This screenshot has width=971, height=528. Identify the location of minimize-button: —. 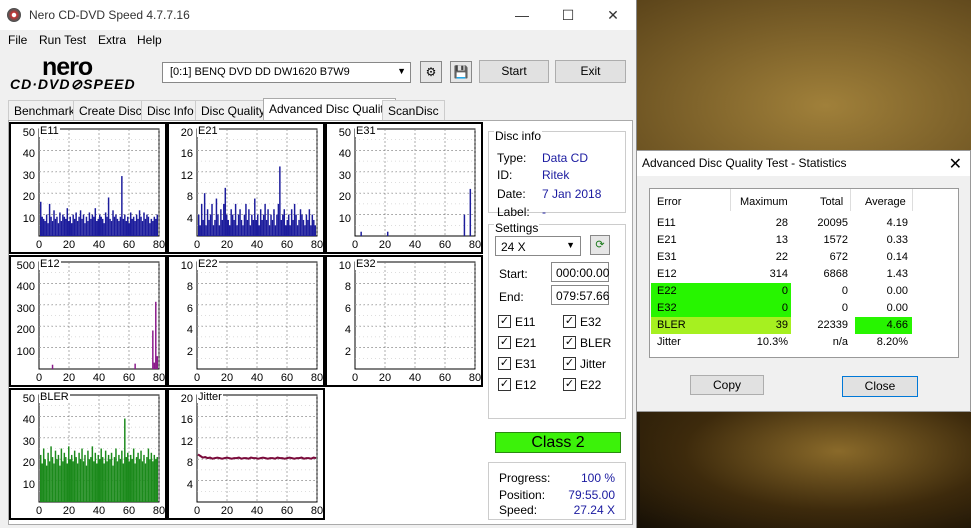
(522, 15).